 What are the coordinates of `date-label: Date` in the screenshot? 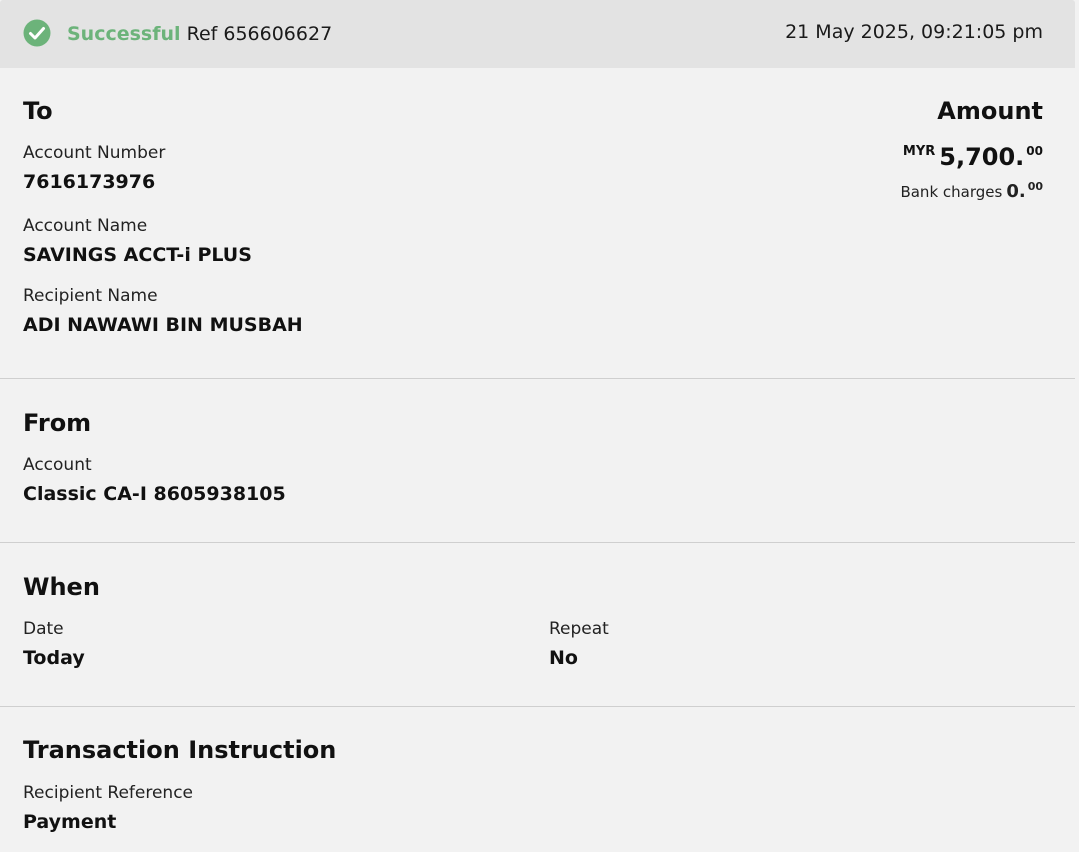 It's located at (43, 629).